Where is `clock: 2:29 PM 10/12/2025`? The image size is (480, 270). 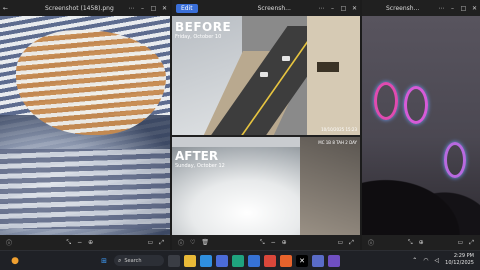 clock: 2:29 PM 10/12/2025 is located at coordinates (459, 260).